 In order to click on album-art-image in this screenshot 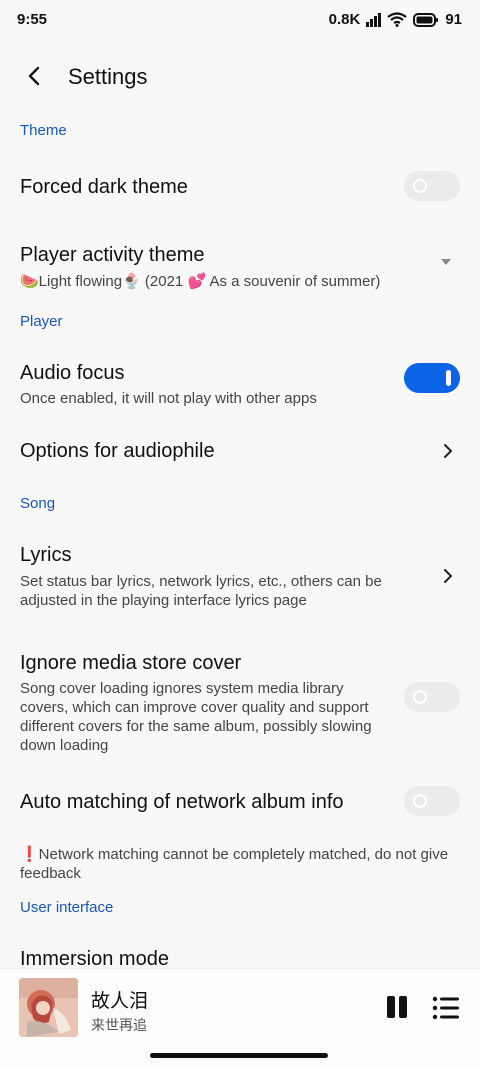, I will do `click(48, 1007)`.